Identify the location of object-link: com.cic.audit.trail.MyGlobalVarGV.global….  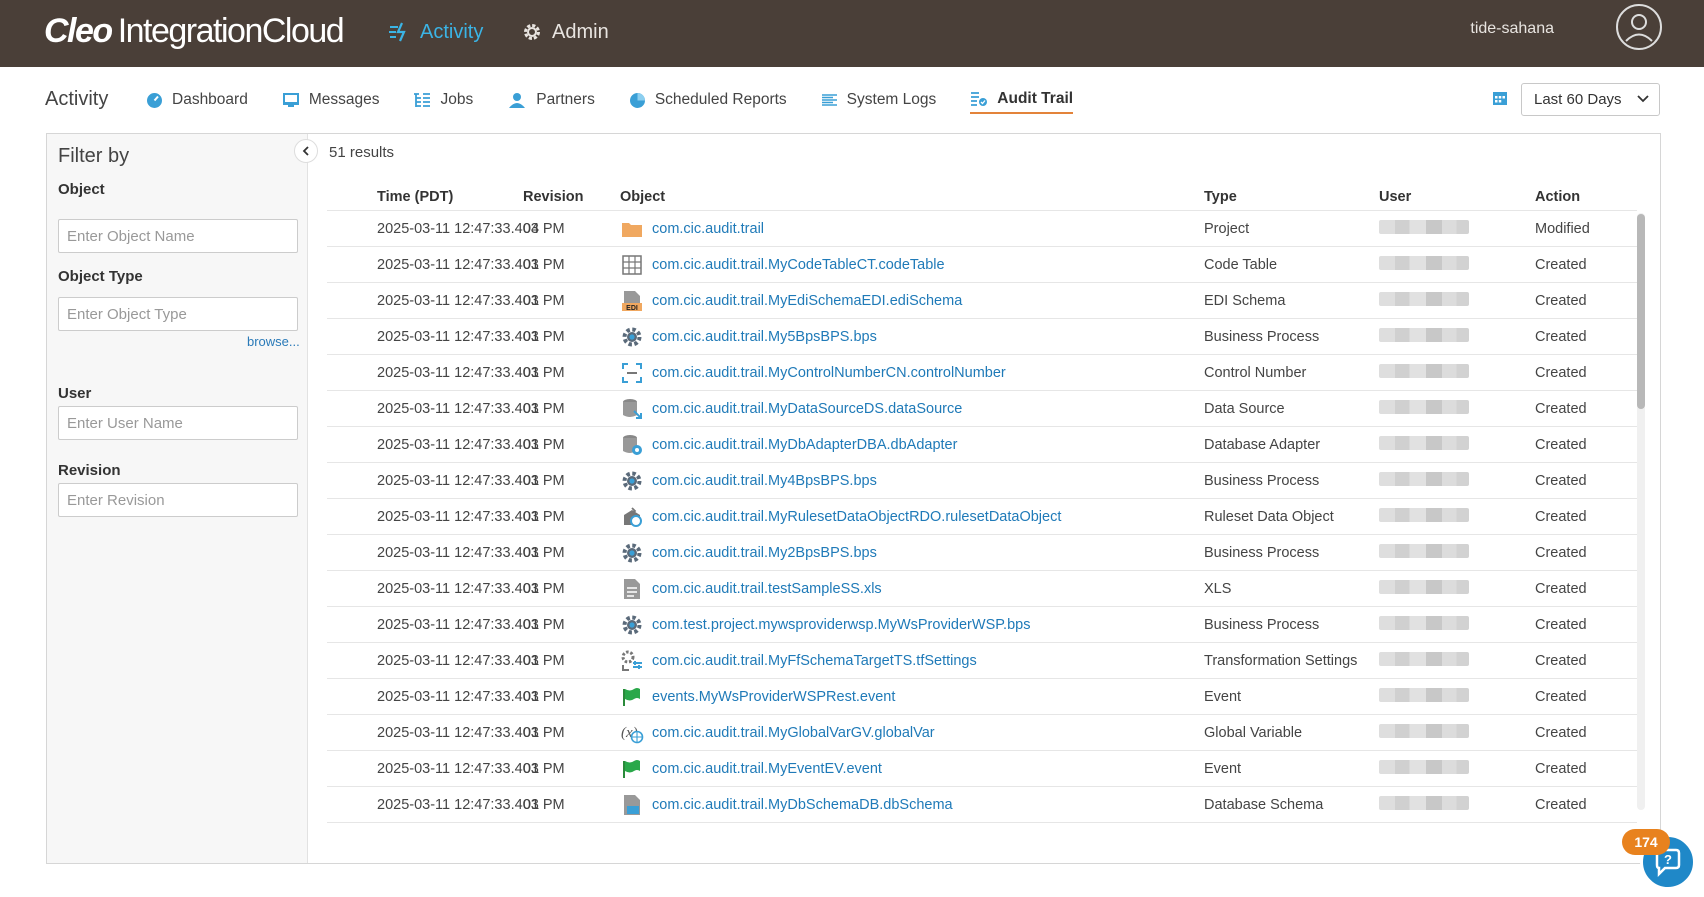
(793, 733).